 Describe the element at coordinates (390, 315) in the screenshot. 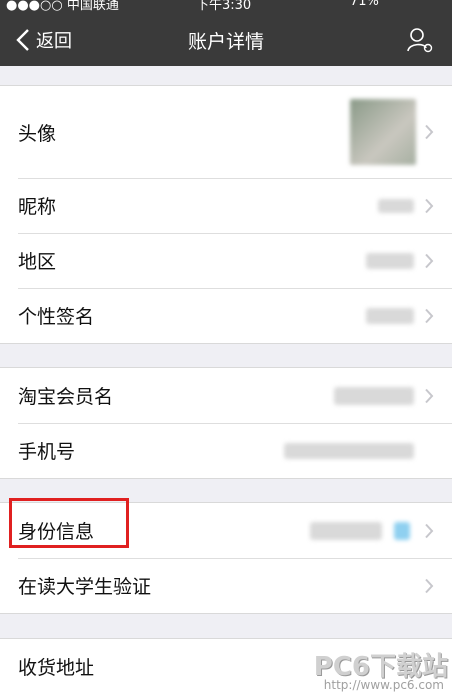

I see `signature-value-blurred` at that location.